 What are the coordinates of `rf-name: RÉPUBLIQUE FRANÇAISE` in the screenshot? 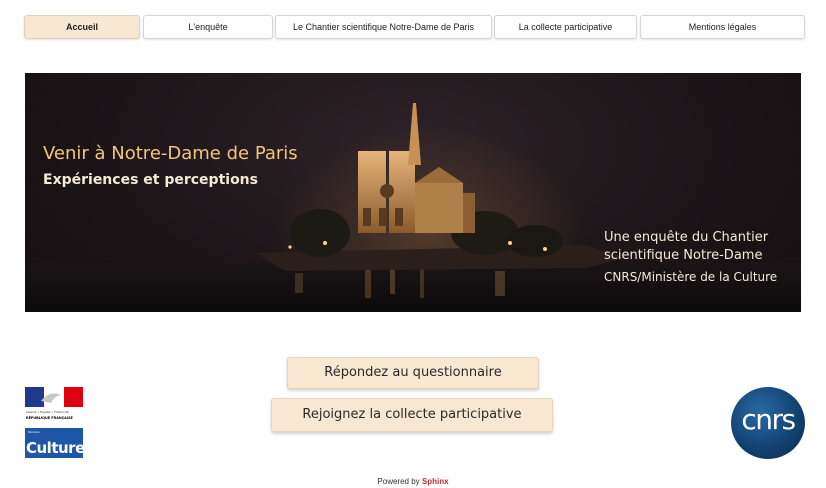 It's located at (50, 417).